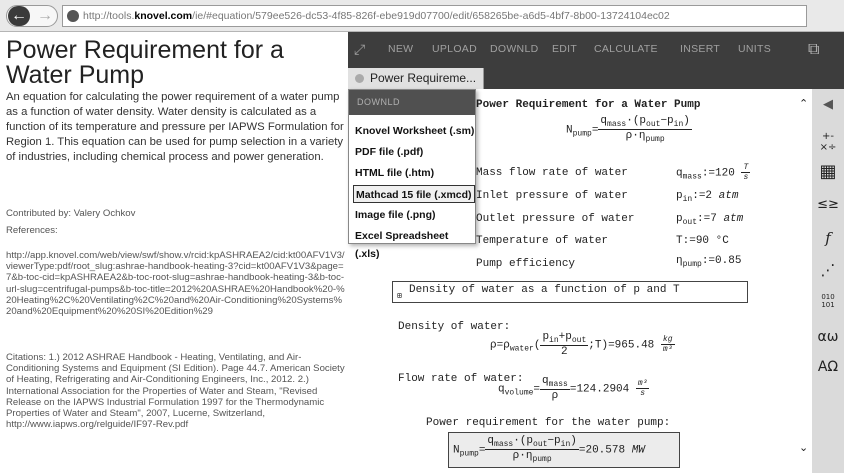 This screenshot has height=473, width=844. Describe the element at coordinates (713, 172) in the screenshot. I see `input-mass-flow: qmass:=120 Ts` at that location.